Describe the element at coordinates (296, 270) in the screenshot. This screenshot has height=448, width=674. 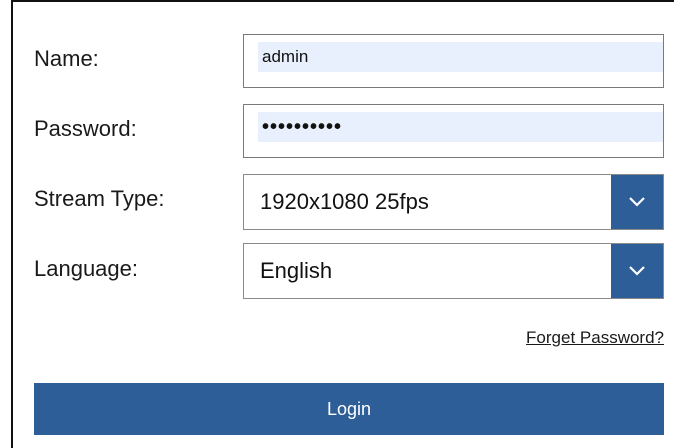
I see `language-value: English` at that location.